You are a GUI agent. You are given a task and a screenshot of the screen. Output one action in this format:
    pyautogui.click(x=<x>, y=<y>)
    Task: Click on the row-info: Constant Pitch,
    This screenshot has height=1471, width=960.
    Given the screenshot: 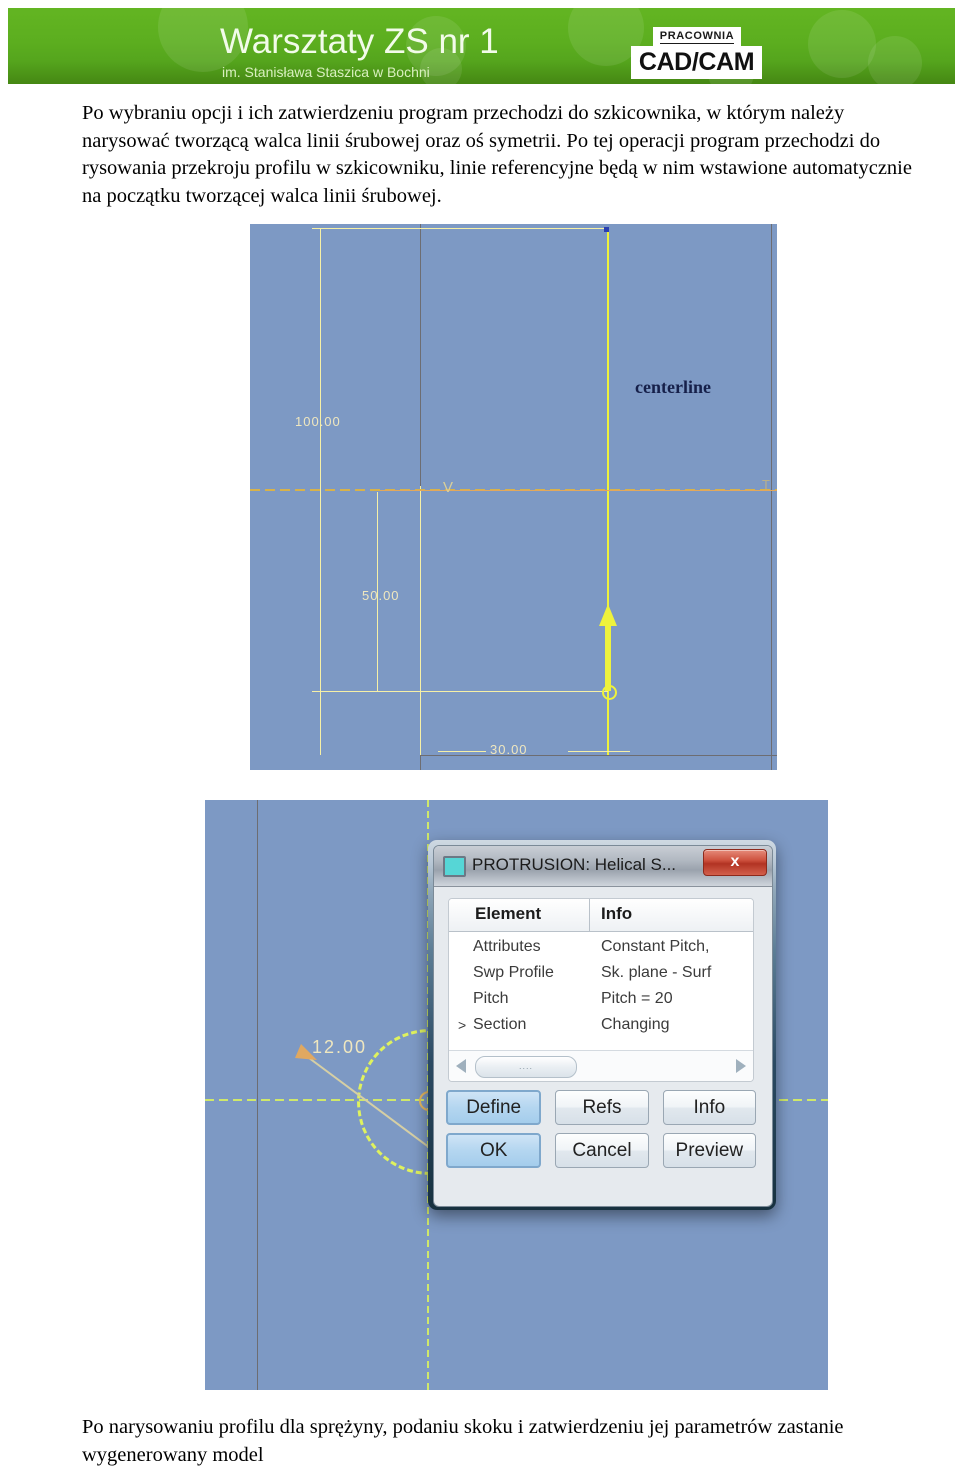 What is the action you would take?
    pyautogui.click(x=655, y=946)
    